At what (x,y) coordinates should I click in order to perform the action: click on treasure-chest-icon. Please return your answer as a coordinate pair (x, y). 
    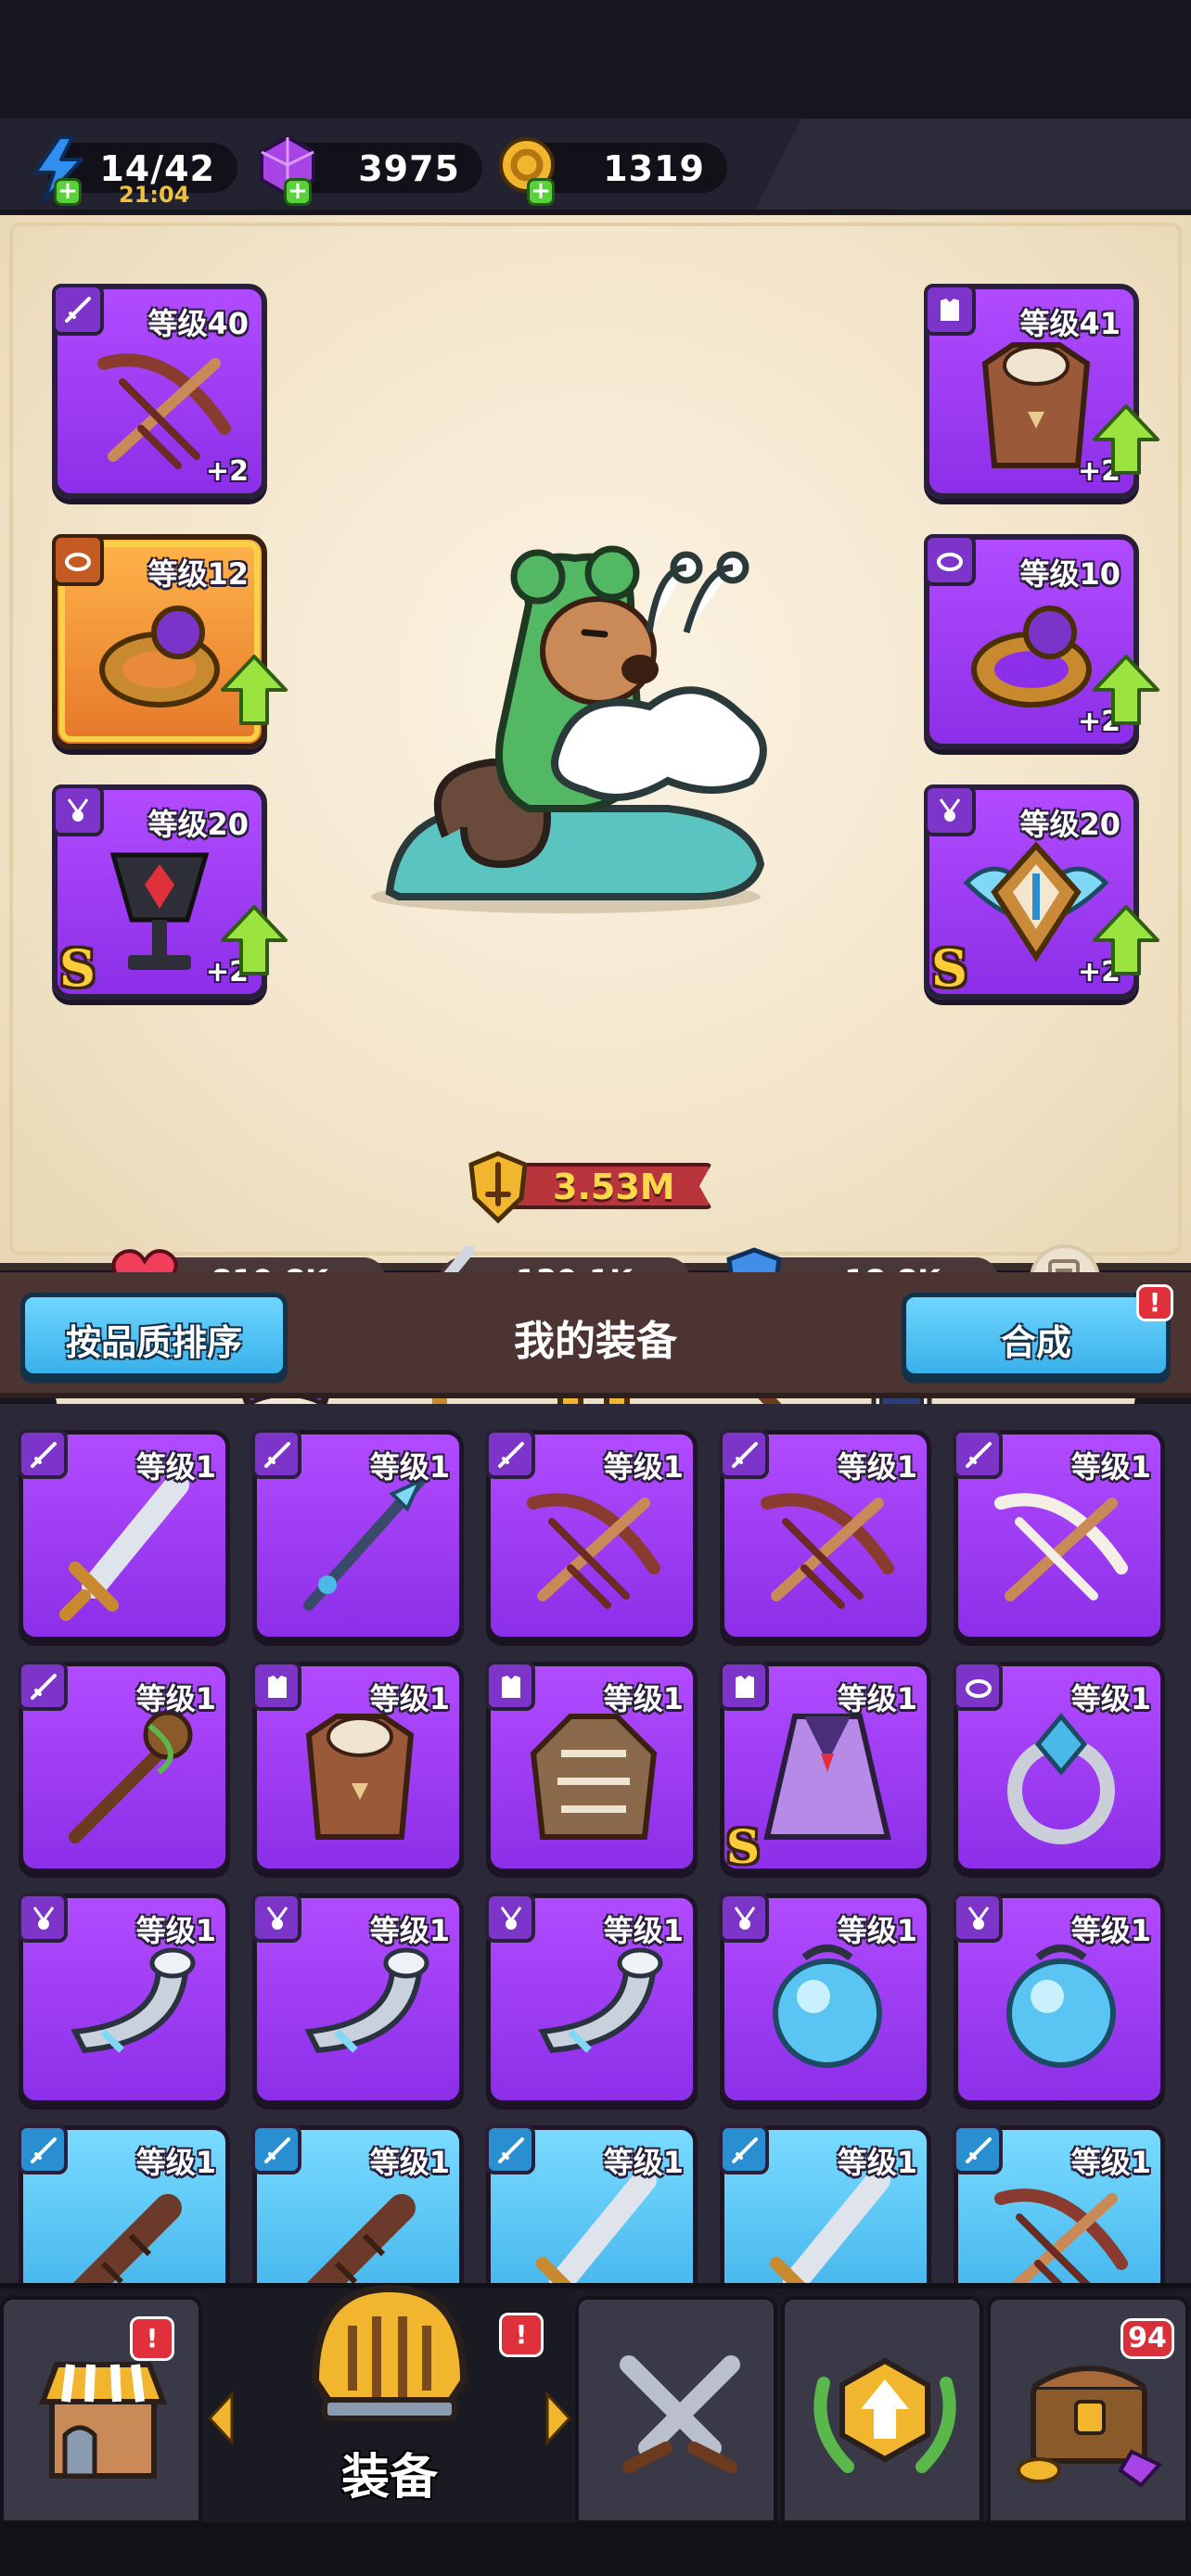
    Looking at the image, I should click on (1090, 2427).